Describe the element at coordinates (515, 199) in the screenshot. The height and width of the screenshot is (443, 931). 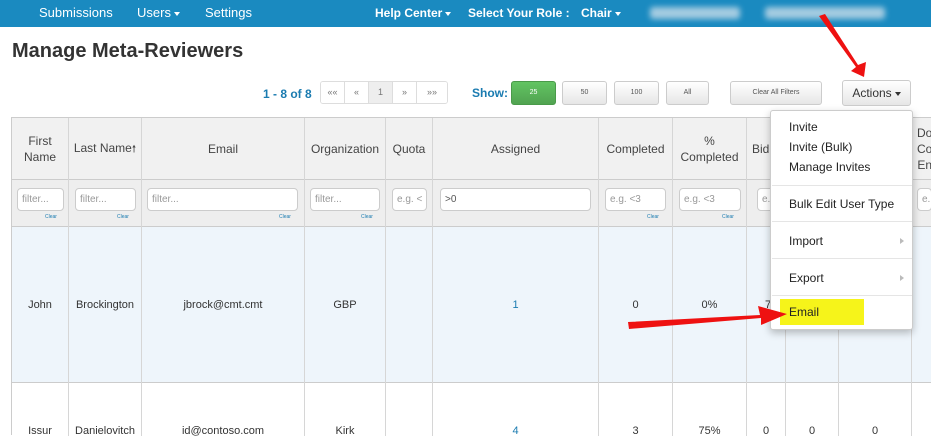
I see `filter-assigned-input: >0` at that location.